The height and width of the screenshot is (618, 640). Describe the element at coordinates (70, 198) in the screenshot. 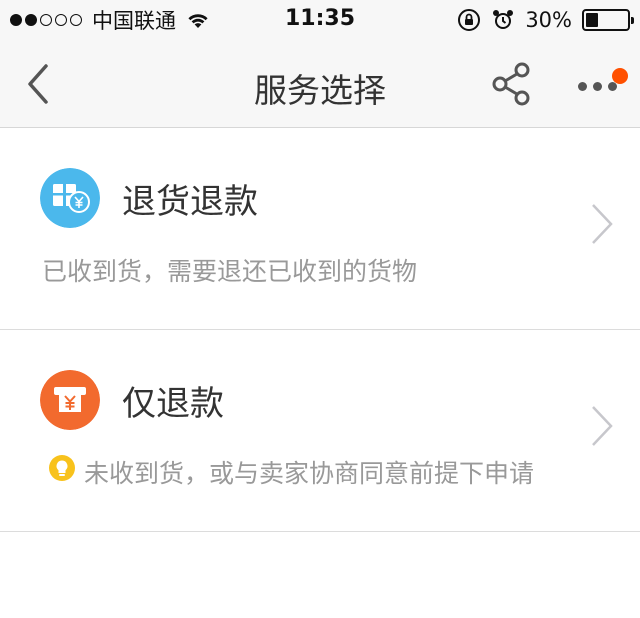

I see `return-package-icon` at that location.